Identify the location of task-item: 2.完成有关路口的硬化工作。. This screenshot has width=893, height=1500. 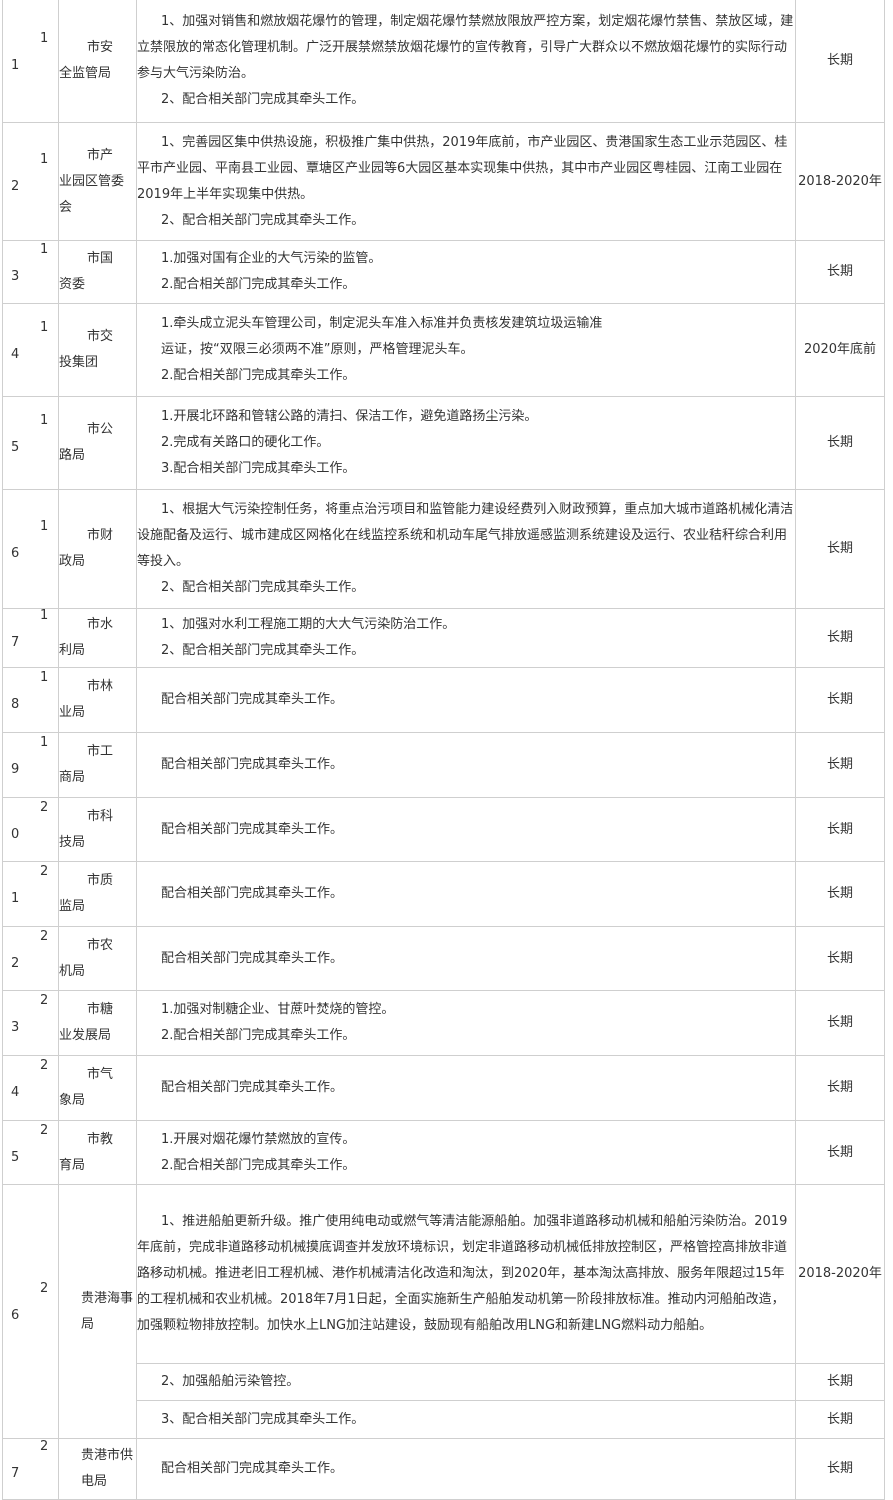
(245, 442).